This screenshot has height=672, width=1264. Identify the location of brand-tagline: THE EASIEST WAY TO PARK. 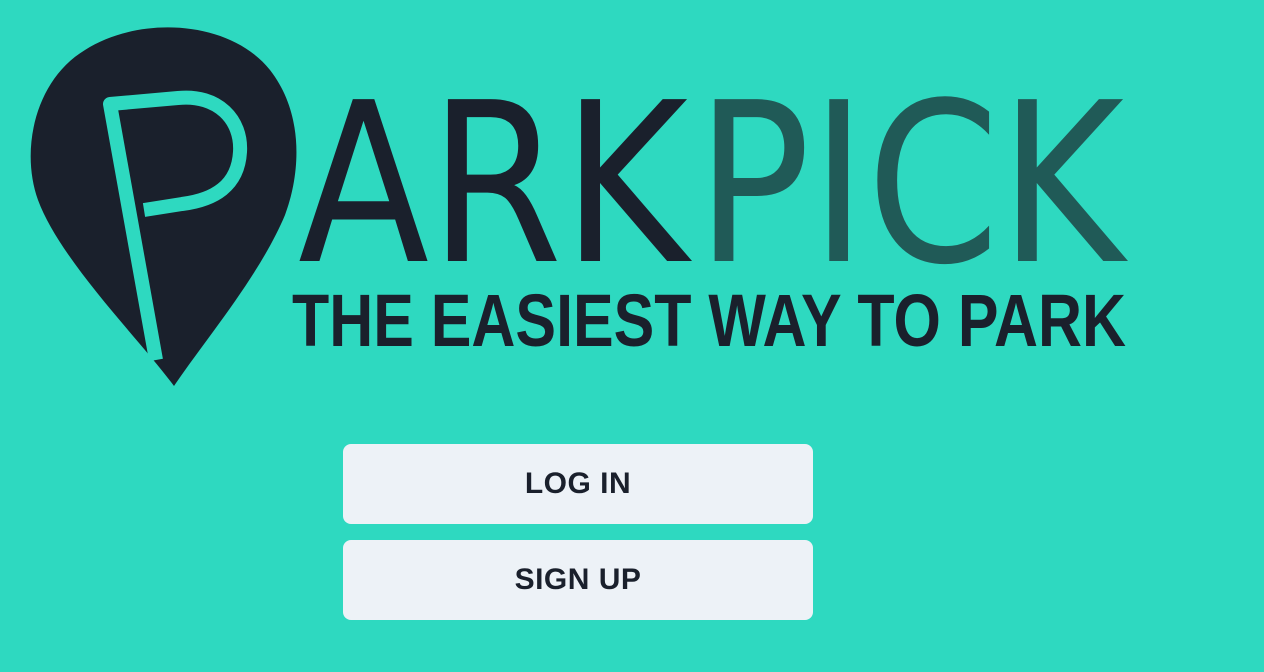
(709, 320).